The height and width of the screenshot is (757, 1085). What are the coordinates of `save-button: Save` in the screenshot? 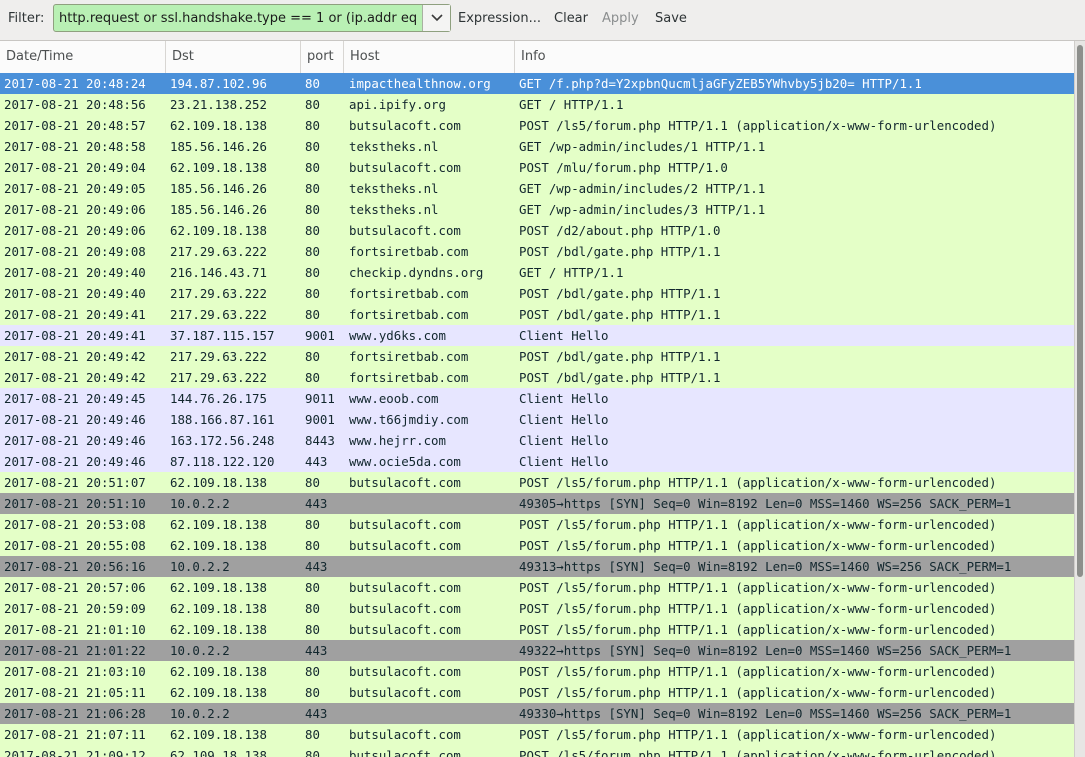 It's located at (671, 18).